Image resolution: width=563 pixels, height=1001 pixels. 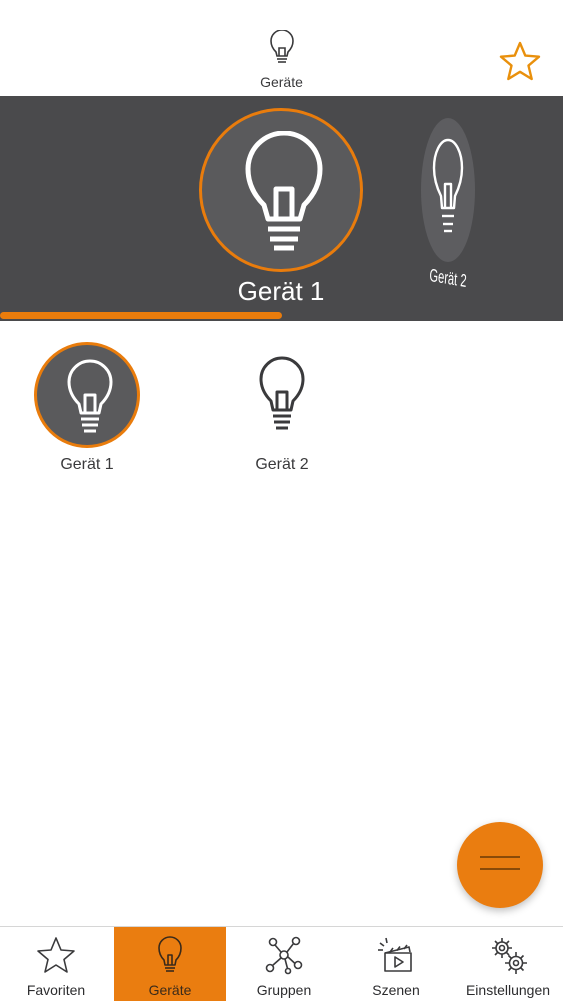 I want to click on tab-szenen: Szenen, so click(x=396, y=964).